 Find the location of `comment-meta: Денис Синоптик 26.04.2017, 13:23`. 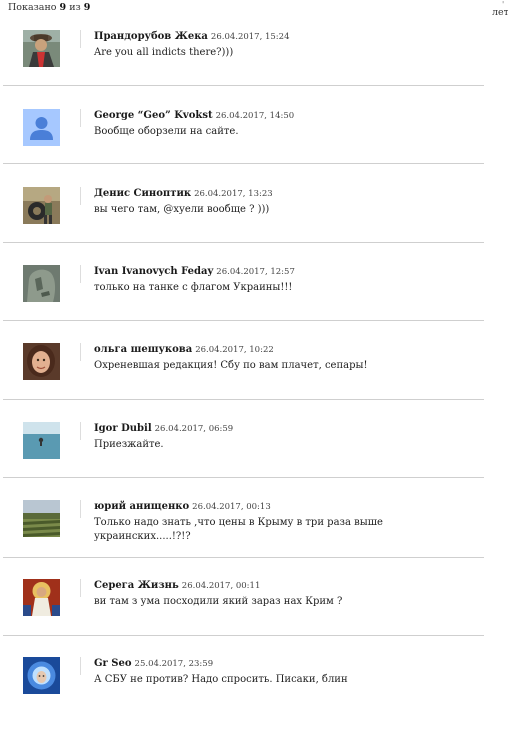

comment-meta: Денис Синоптик 26.04.2017, 13:23 is located at coordinates (289, 194).